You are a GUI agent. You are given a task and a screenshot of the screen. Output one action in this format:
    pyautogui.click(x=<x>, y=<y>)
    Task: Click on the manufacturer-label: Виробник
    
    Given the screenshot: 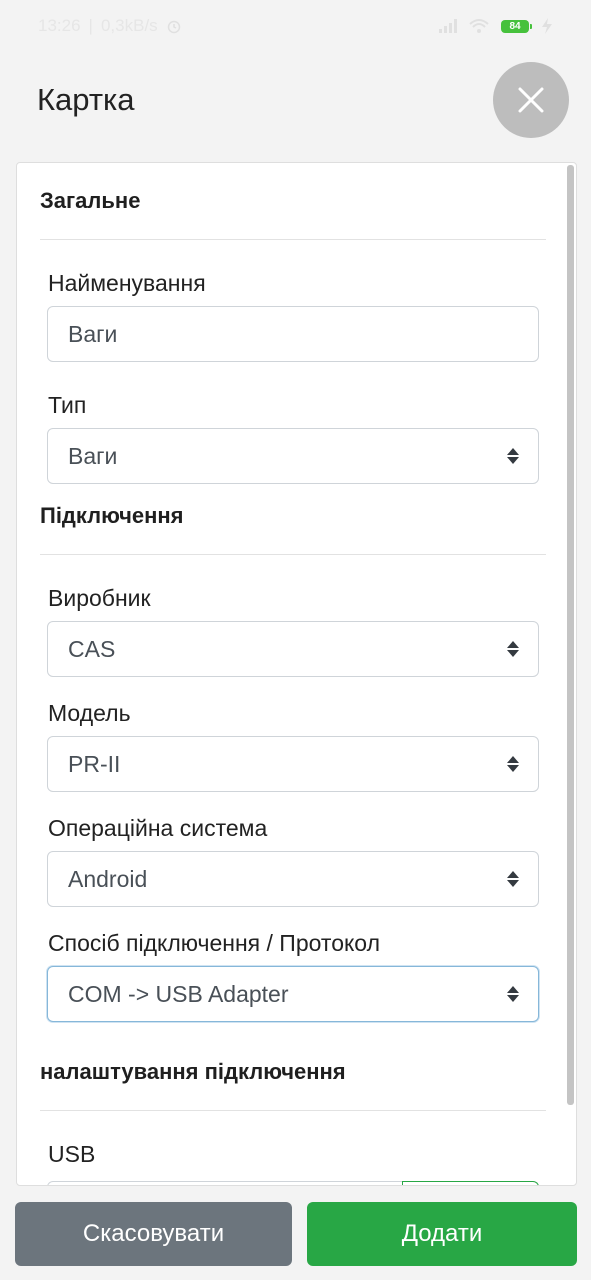 What is the action you would take?
    pyautogui.click(x=99, y=598)
    